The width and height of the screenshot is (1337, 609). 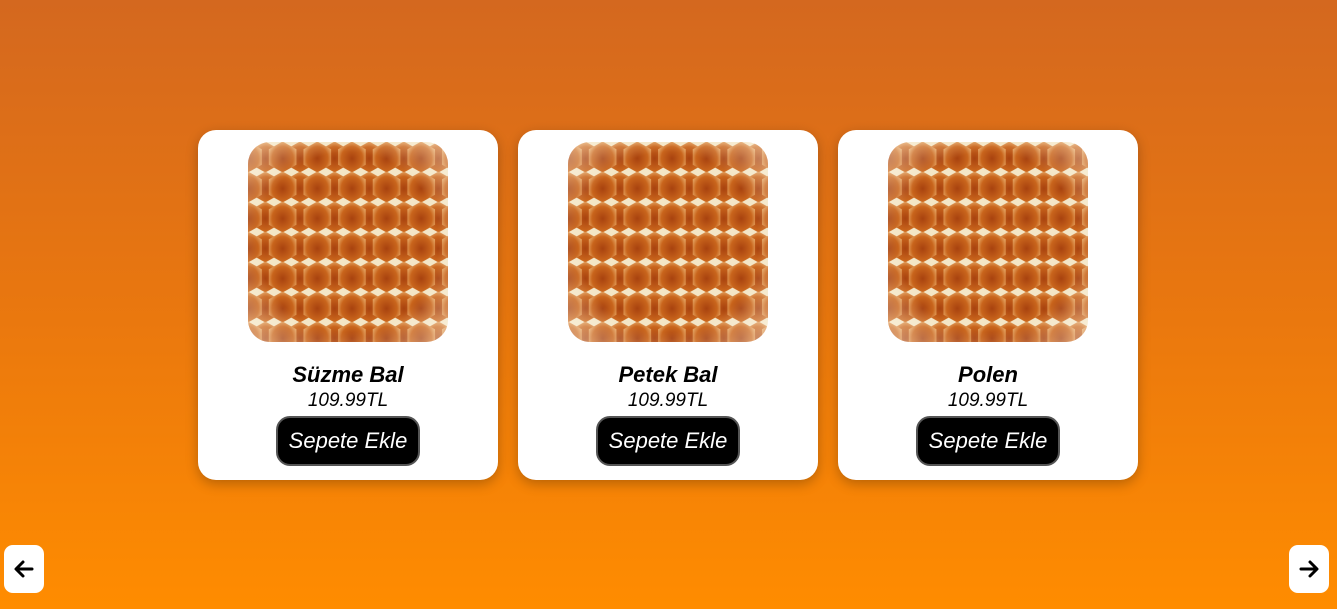 I want to click on product-card: Süzme Bal 109.99TL Sepete Ekle, so click(x=348, y=305).